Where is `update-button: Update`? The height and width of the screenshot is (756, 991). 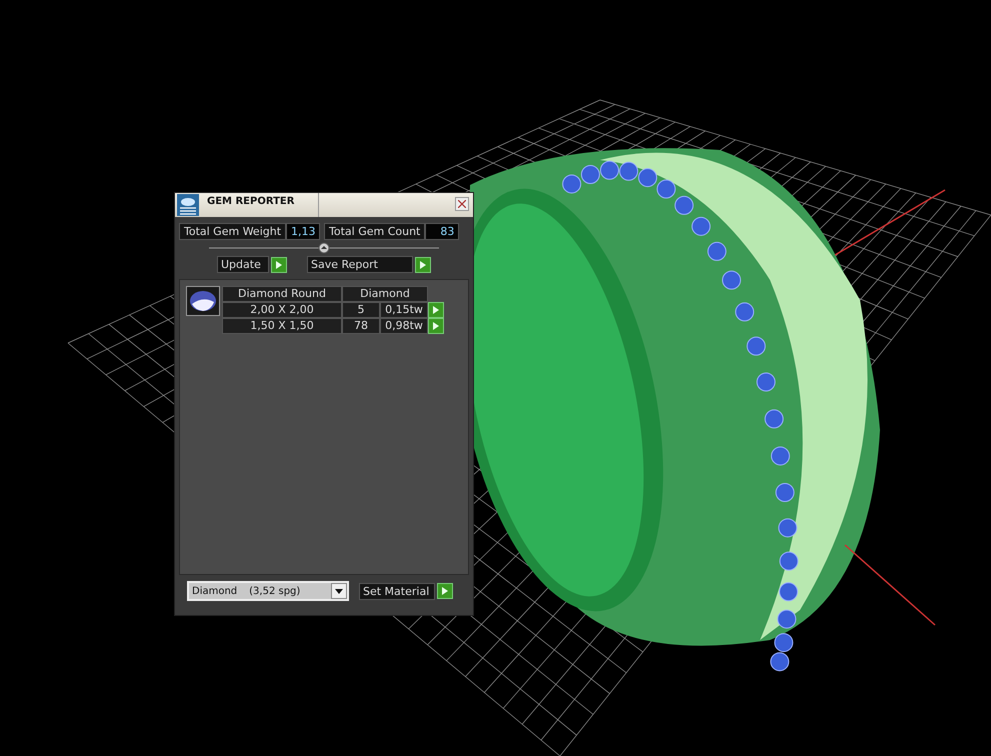 update-button: Update is located at coordinates (243, 264).